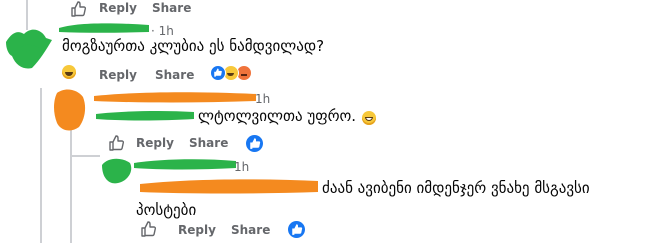 This screenshot has width=665, height=243. I want to click on comment-text: ლტოლვილთა უფრო., so click(277, 116).